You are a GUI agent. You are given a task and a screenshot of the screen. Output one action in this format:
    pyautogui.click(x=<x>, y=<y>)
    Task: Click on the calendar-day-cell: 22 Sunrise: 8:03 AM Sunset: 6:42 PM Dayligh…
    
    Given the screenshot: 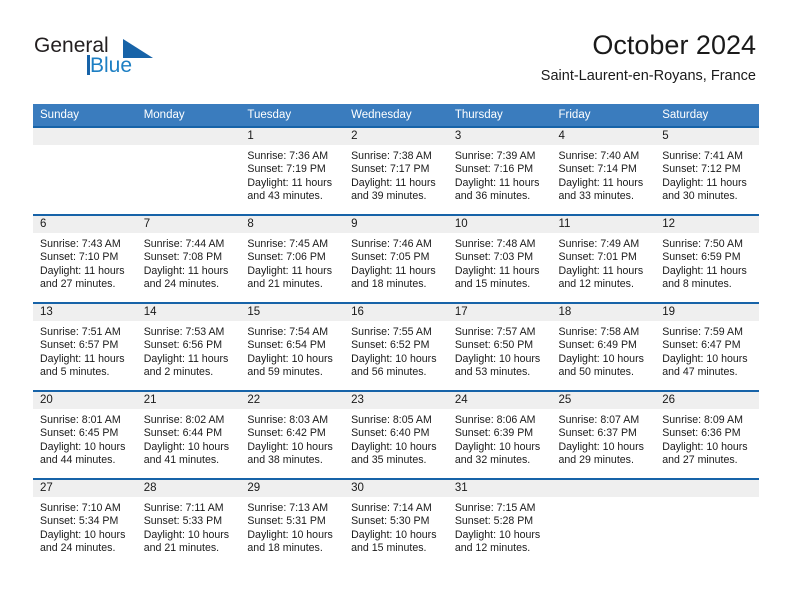 What is the action you would take?
    pyautogui.click(x=292, y=434)
    